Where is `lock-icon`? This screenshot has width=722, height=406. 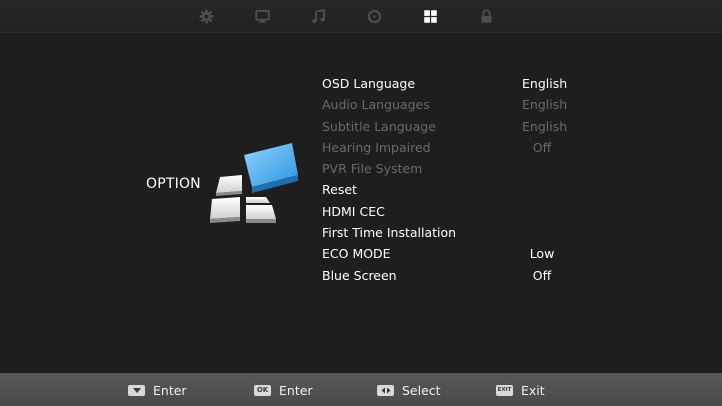 lock-icon is located at coordinates (486, 15).